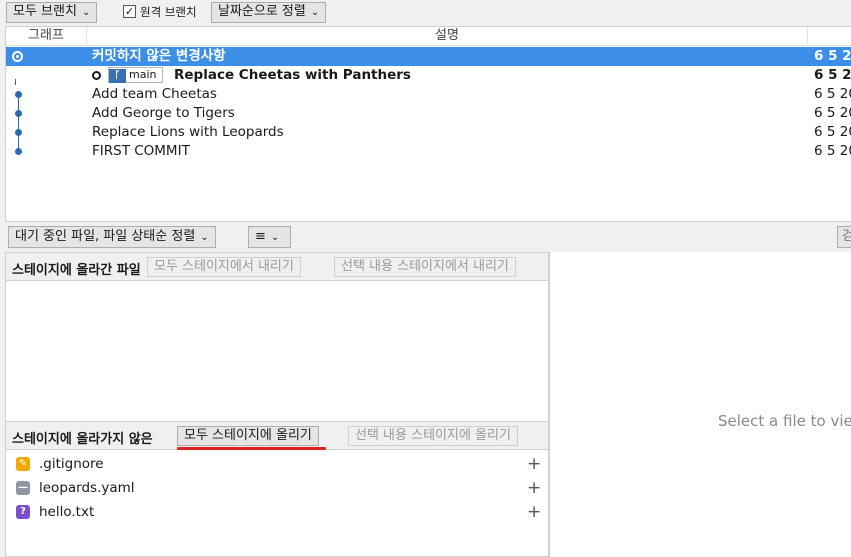  I want to click on branch-name: main, so click(143, 74).